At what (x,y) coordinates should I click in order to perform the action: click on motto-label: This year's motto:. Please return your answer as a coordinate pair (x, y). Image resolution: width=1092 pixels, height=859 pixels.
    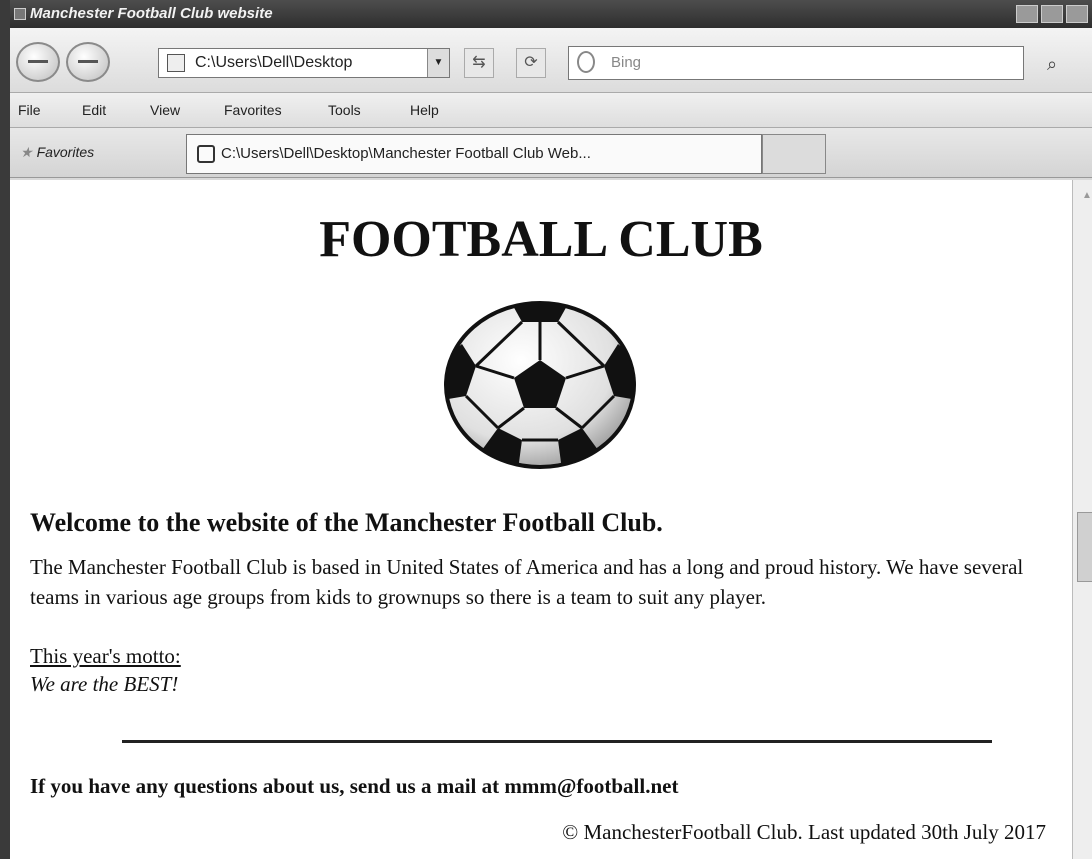
    Looking at the image, I should click on (105, 656).